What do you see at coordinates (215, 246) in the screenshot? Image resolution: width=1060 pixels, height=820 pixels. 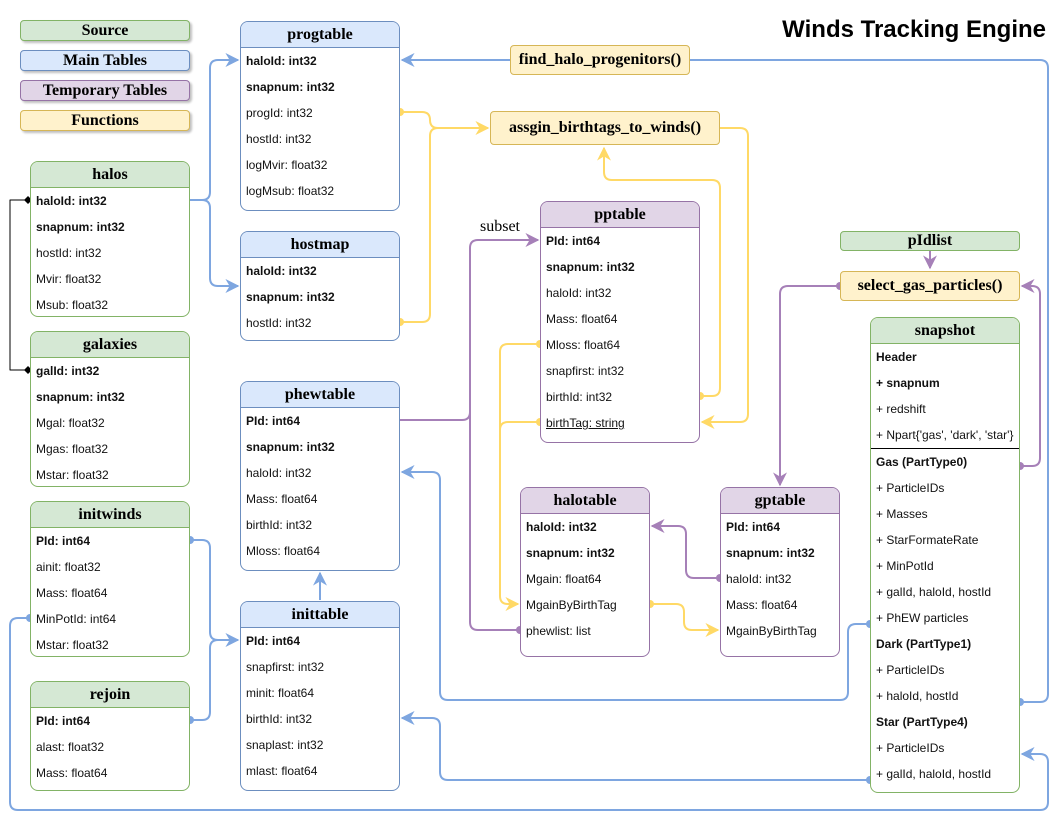 I see `edge-halos-hostmap` at bounding box center [215, 246].